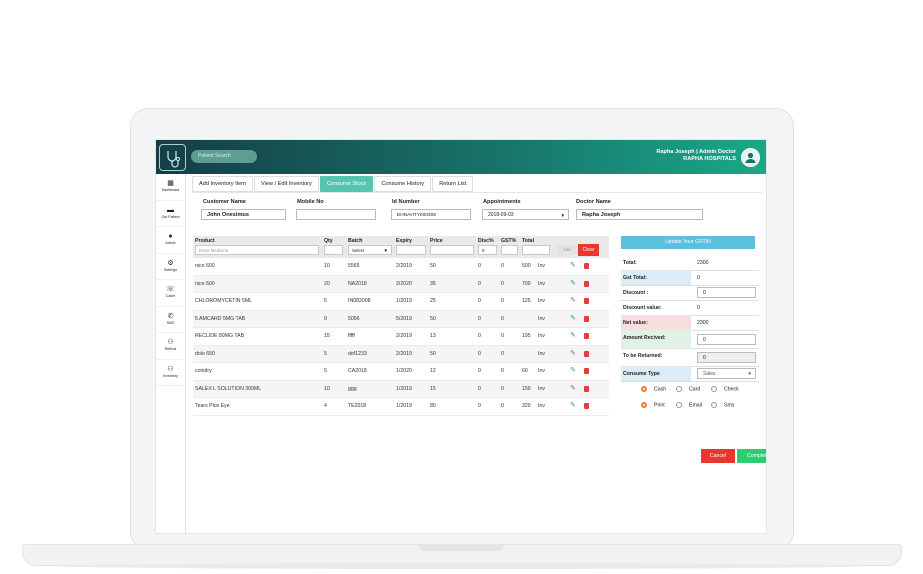 This screenshot has width=923, height=574. I want to click on radio-card: Card, so click(688, 389).